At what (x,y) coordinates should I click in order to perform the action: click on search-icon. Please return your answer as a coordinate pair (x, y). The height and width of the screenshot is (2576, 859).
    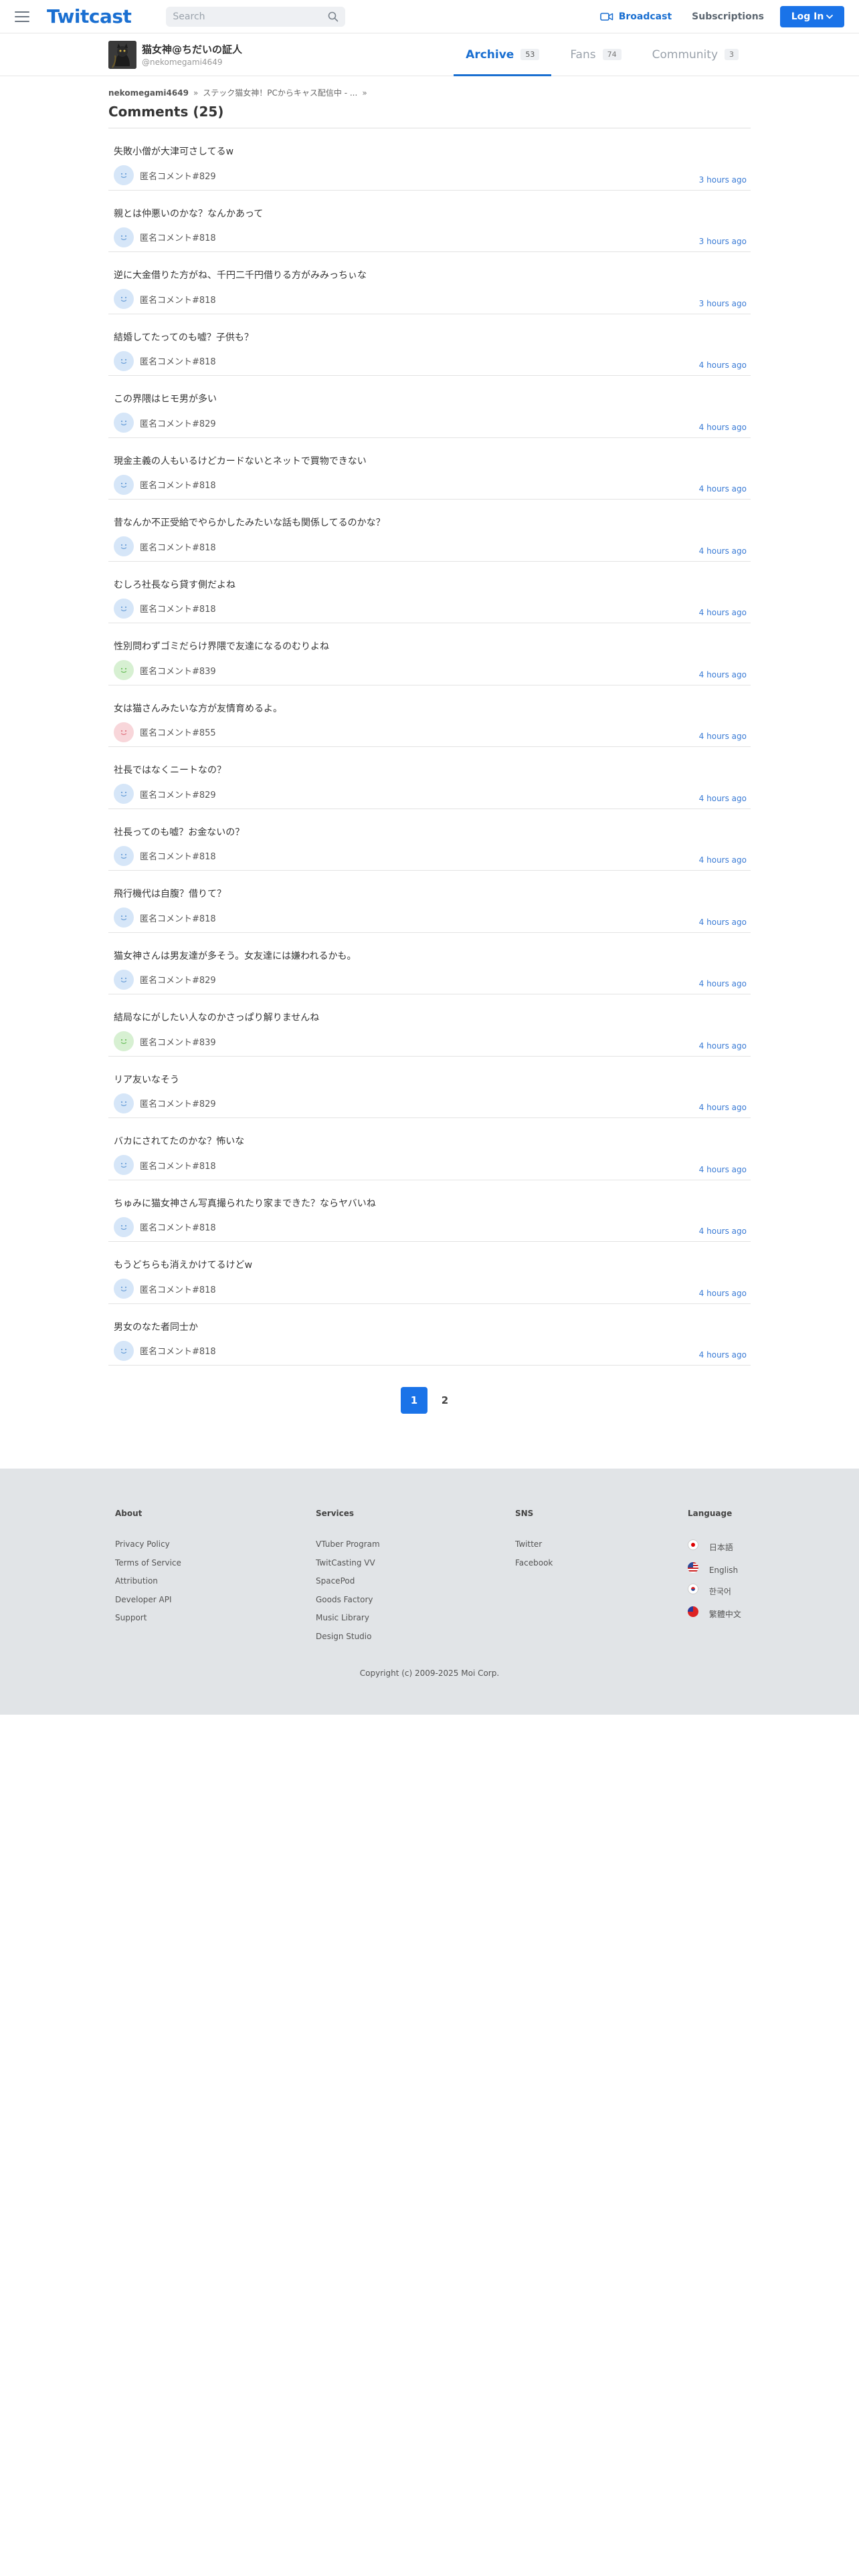
    Looking at the image, I should click on (333, 16).